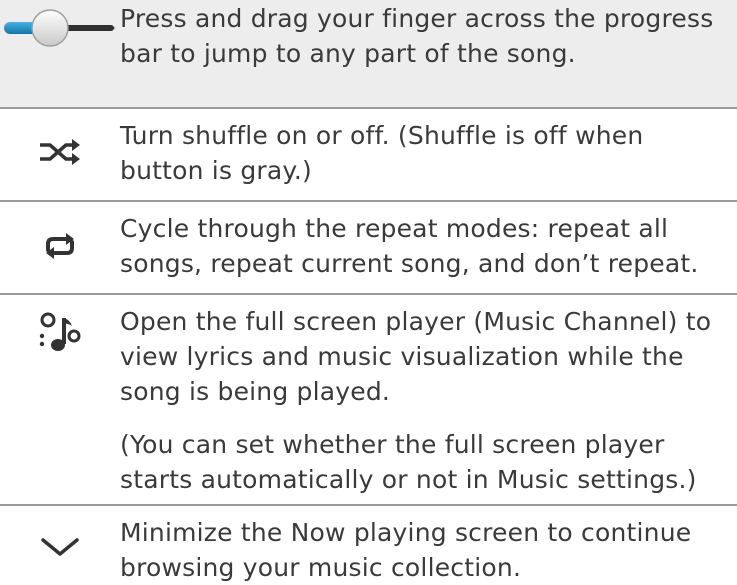  I want to click on progress-slider-icon, so click(60, 28).